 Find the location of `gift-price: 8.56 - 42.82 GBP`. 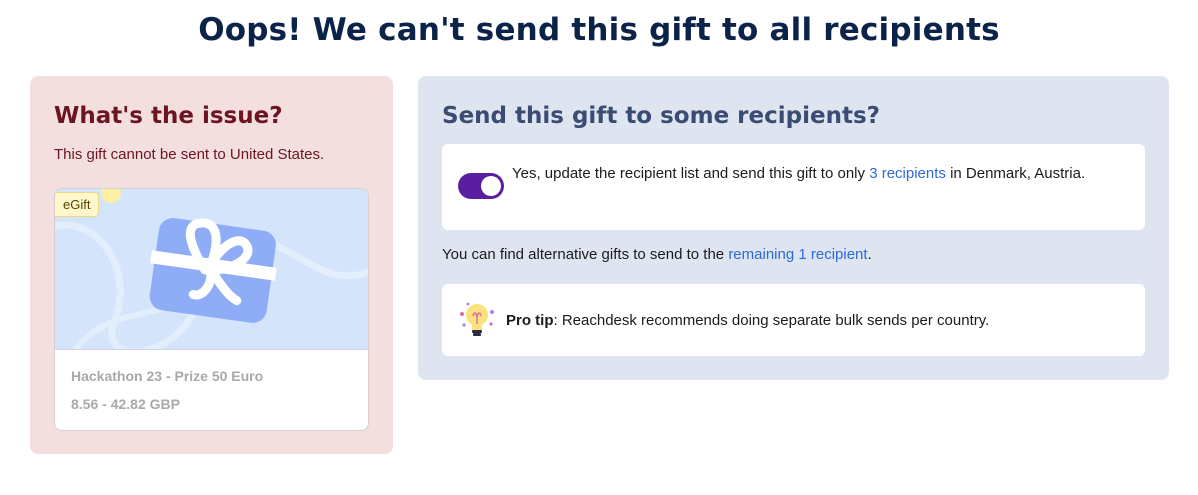

gift-price: 8.56 - 42.82 GBP is located at coordinates (125, 404).